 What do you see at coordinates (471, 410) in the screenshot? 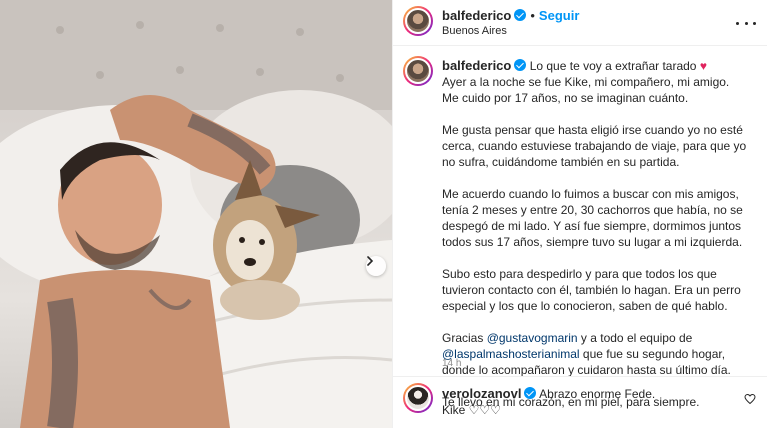
I see `comment-text-line2: Kike ♡♡♡` at bounding box center [471, 410].